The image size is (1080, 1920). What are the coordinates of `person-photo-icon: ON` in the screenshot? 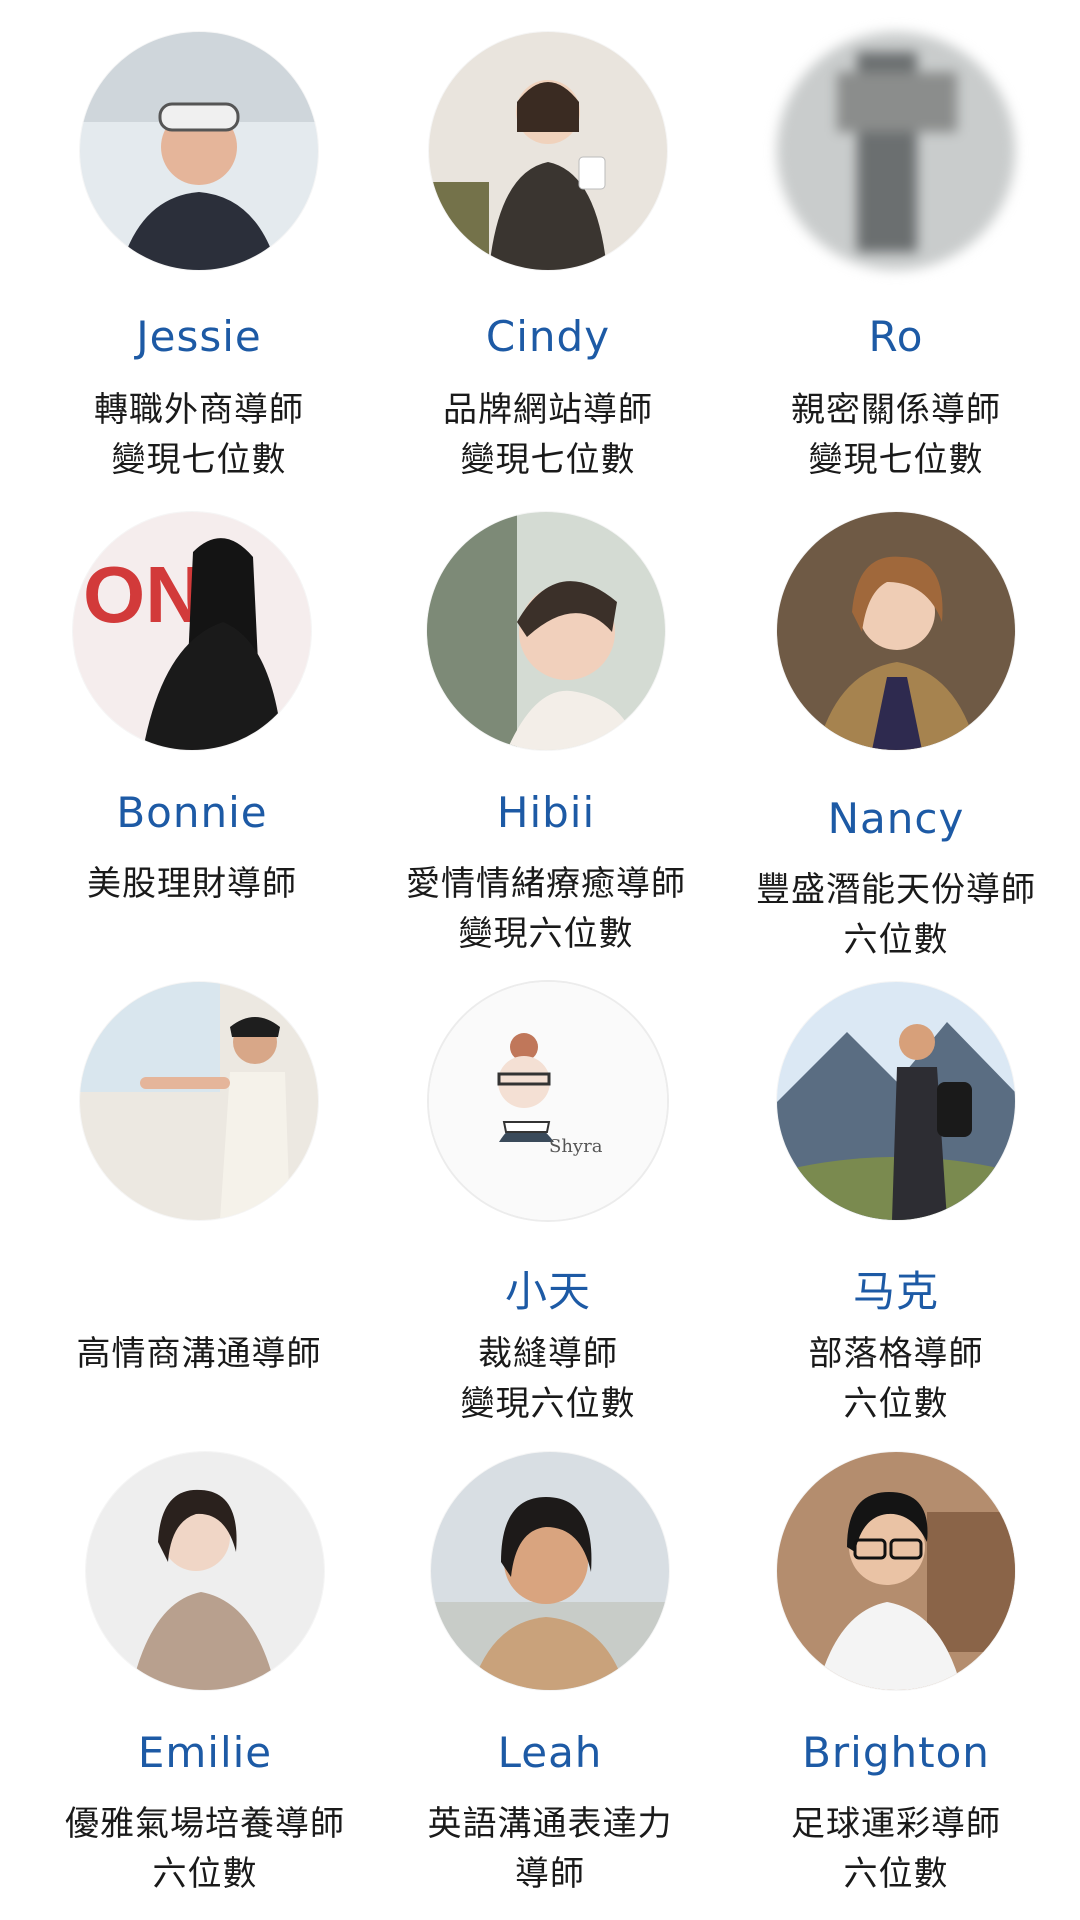 It's located at (192, 631).